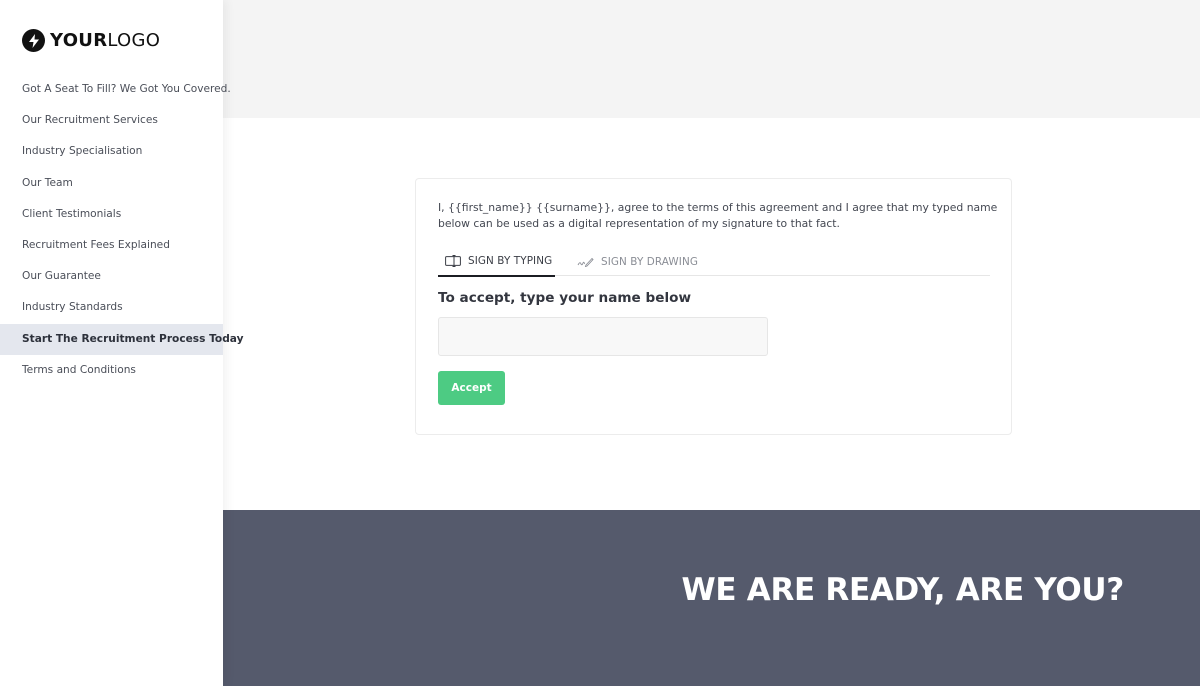 The width and height of the screenshot is (1200, 686). I want to click on sidebar-item-recruitment-fees: Recruitment Fees Explained, so click(111, 245).